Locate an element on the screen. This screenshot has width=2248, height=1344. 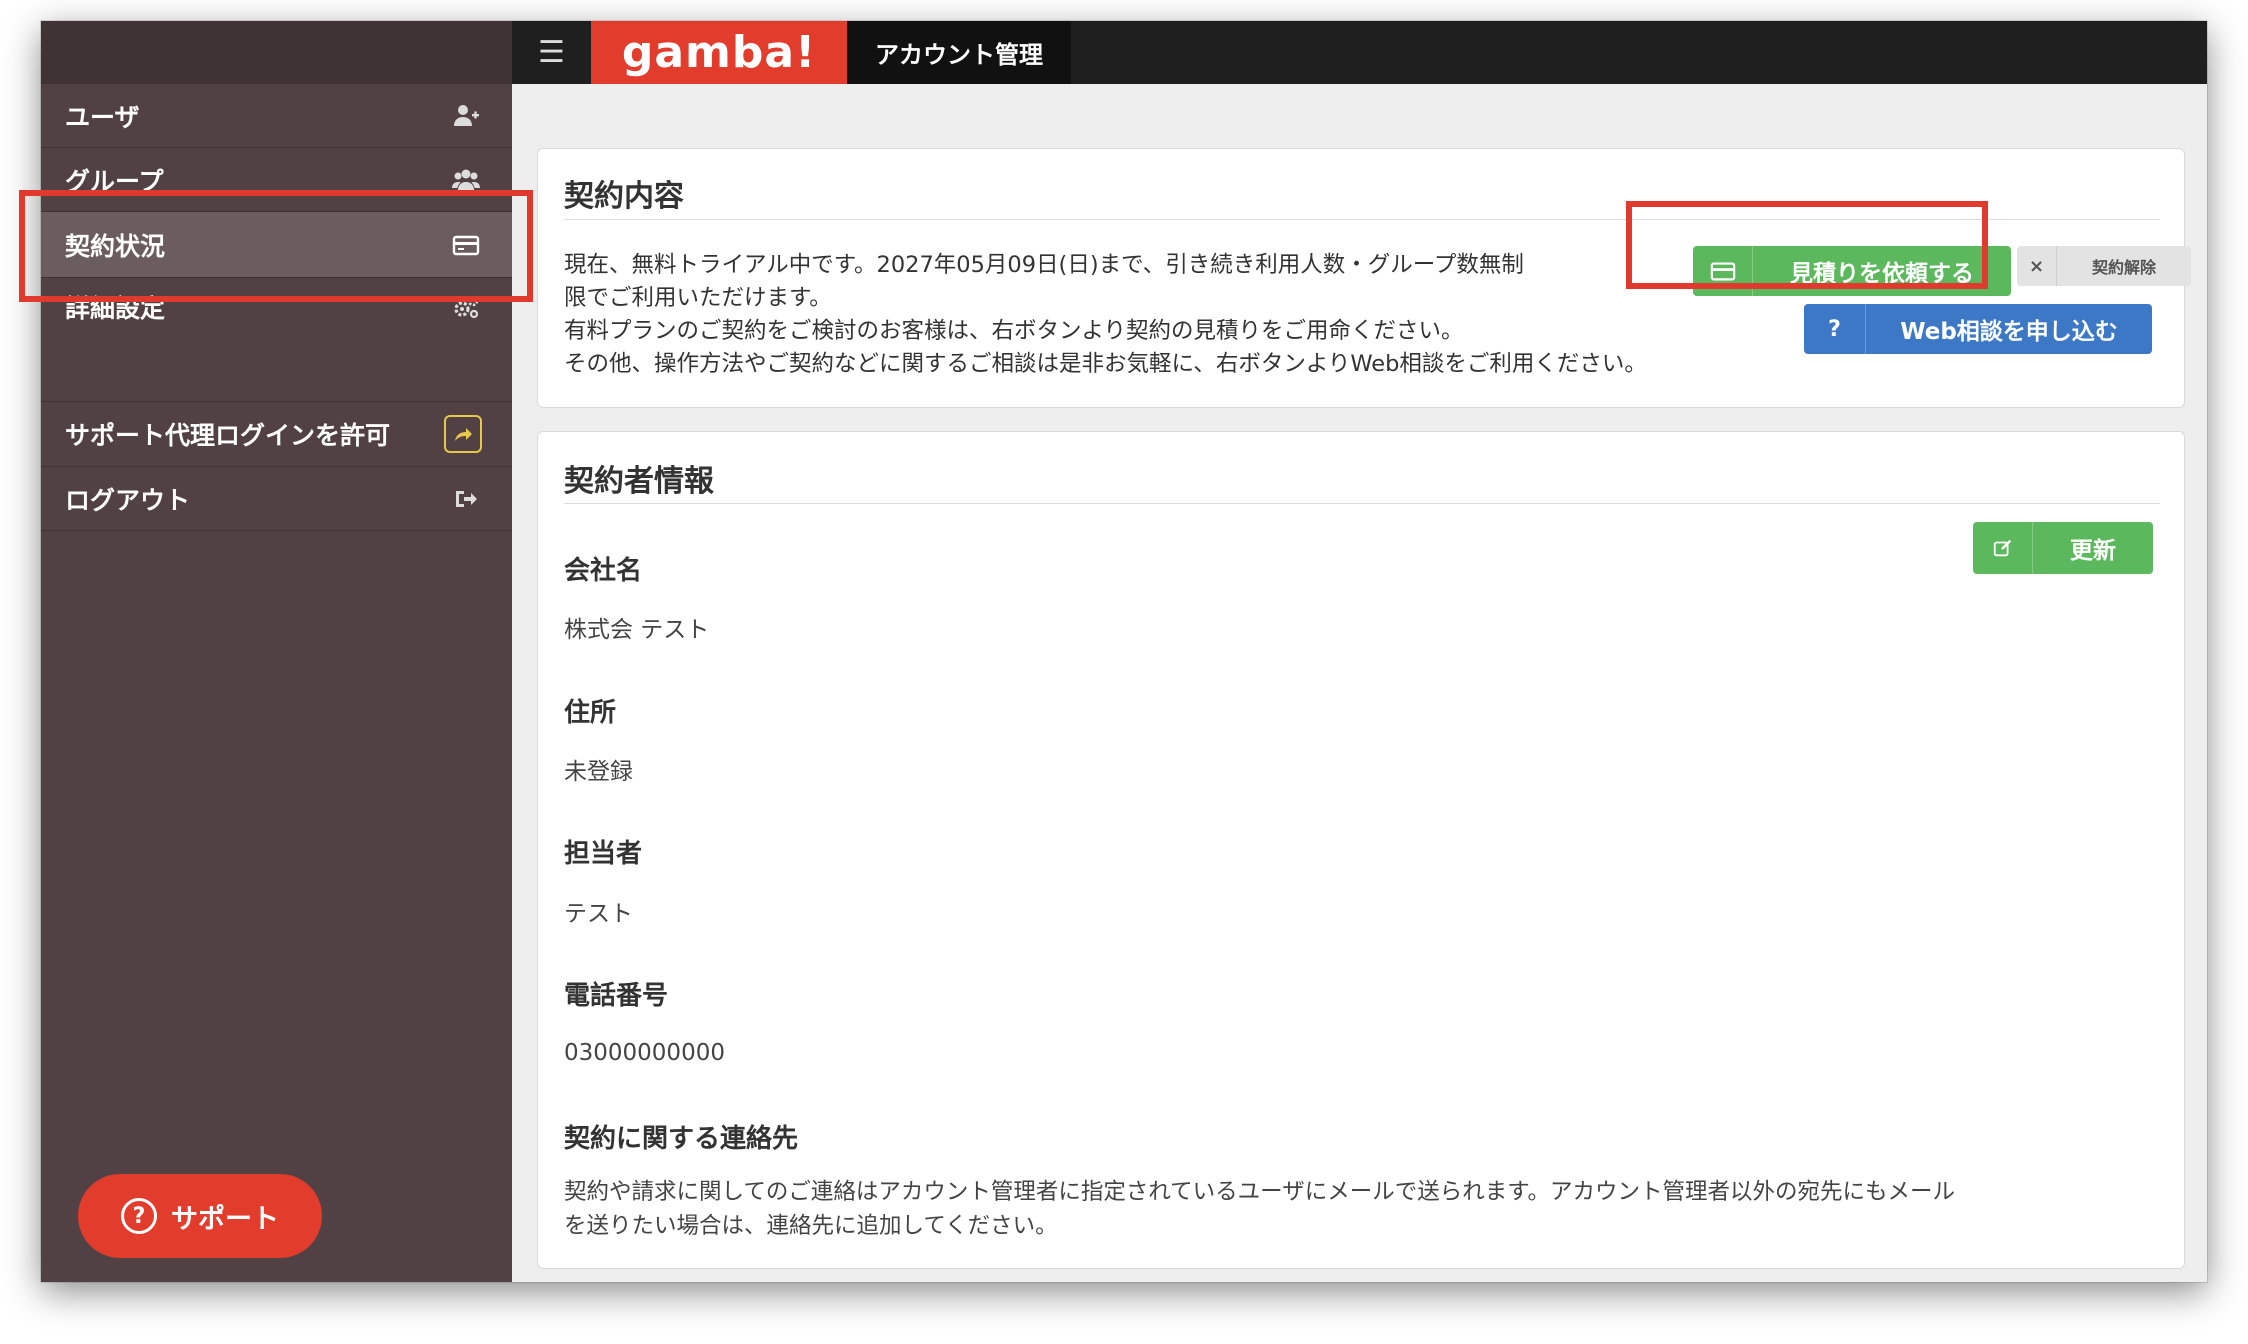
company-name-label: 会社名 is located at coordinates (603, 571).